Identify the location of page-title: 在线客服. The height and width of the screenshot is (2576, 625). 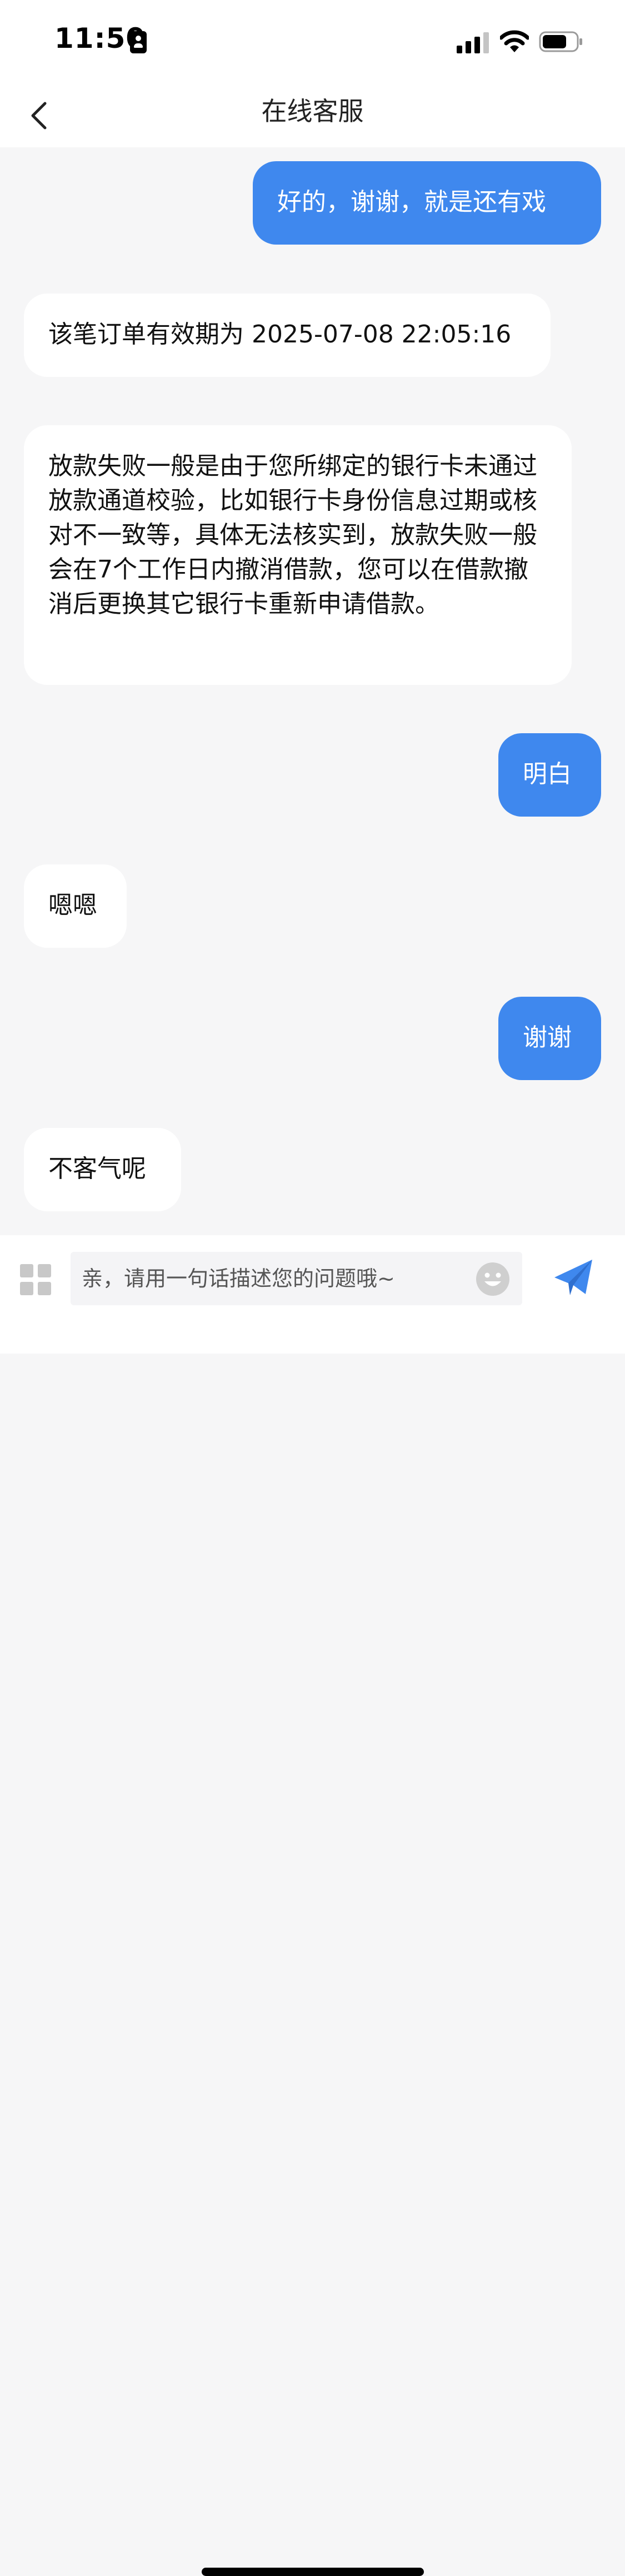
(312, 111).